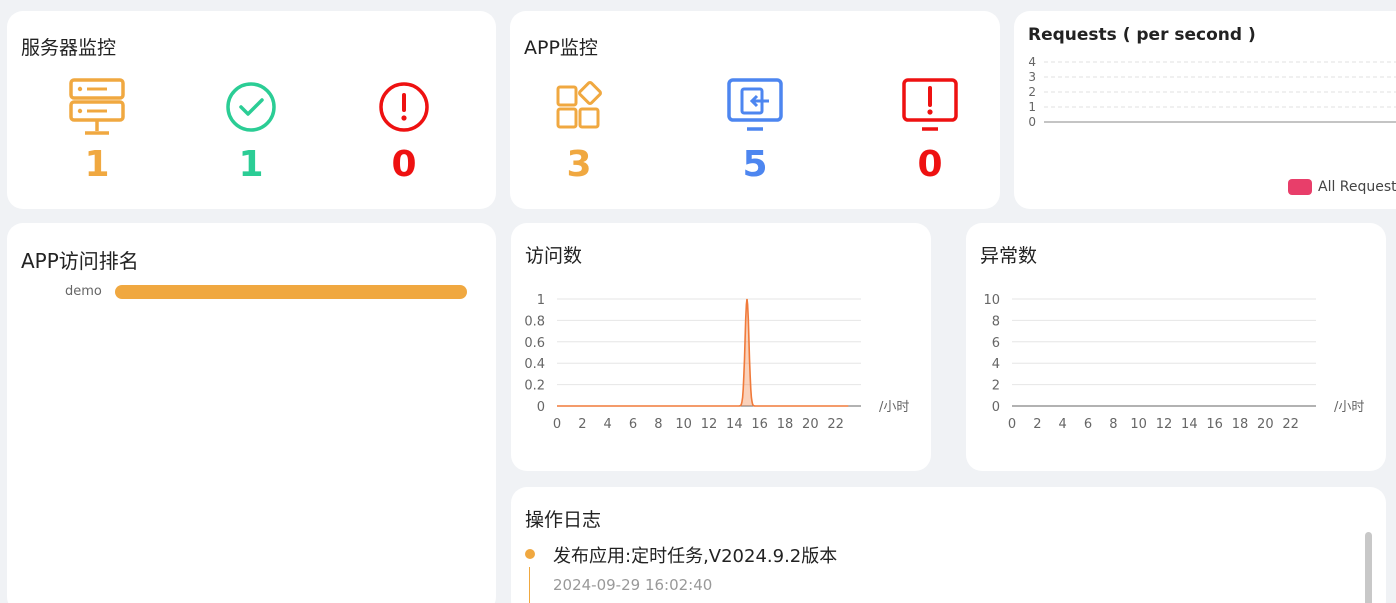 The image size is (1396, 603). What do you see at coordinates (759, 424) in the screenshot?
I see `visits-x-tick: 16` at bounding box center [759, 424].